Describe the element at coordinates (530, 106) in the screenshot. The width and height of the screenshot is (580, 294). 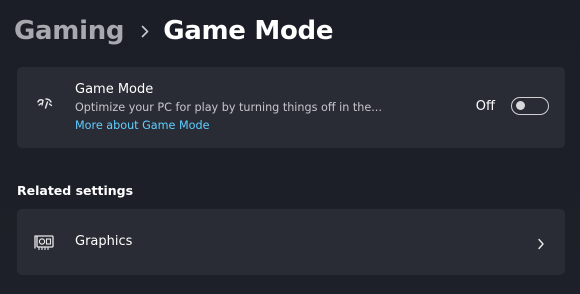
I see `game-mode-toggle` at that location.